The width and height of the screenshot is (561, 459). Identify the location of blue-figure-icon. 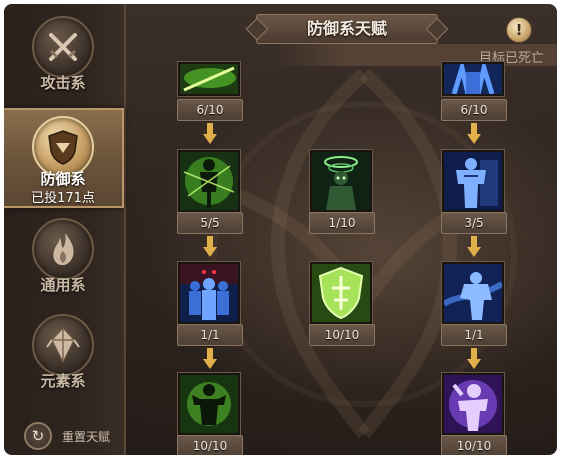
(473, 79).